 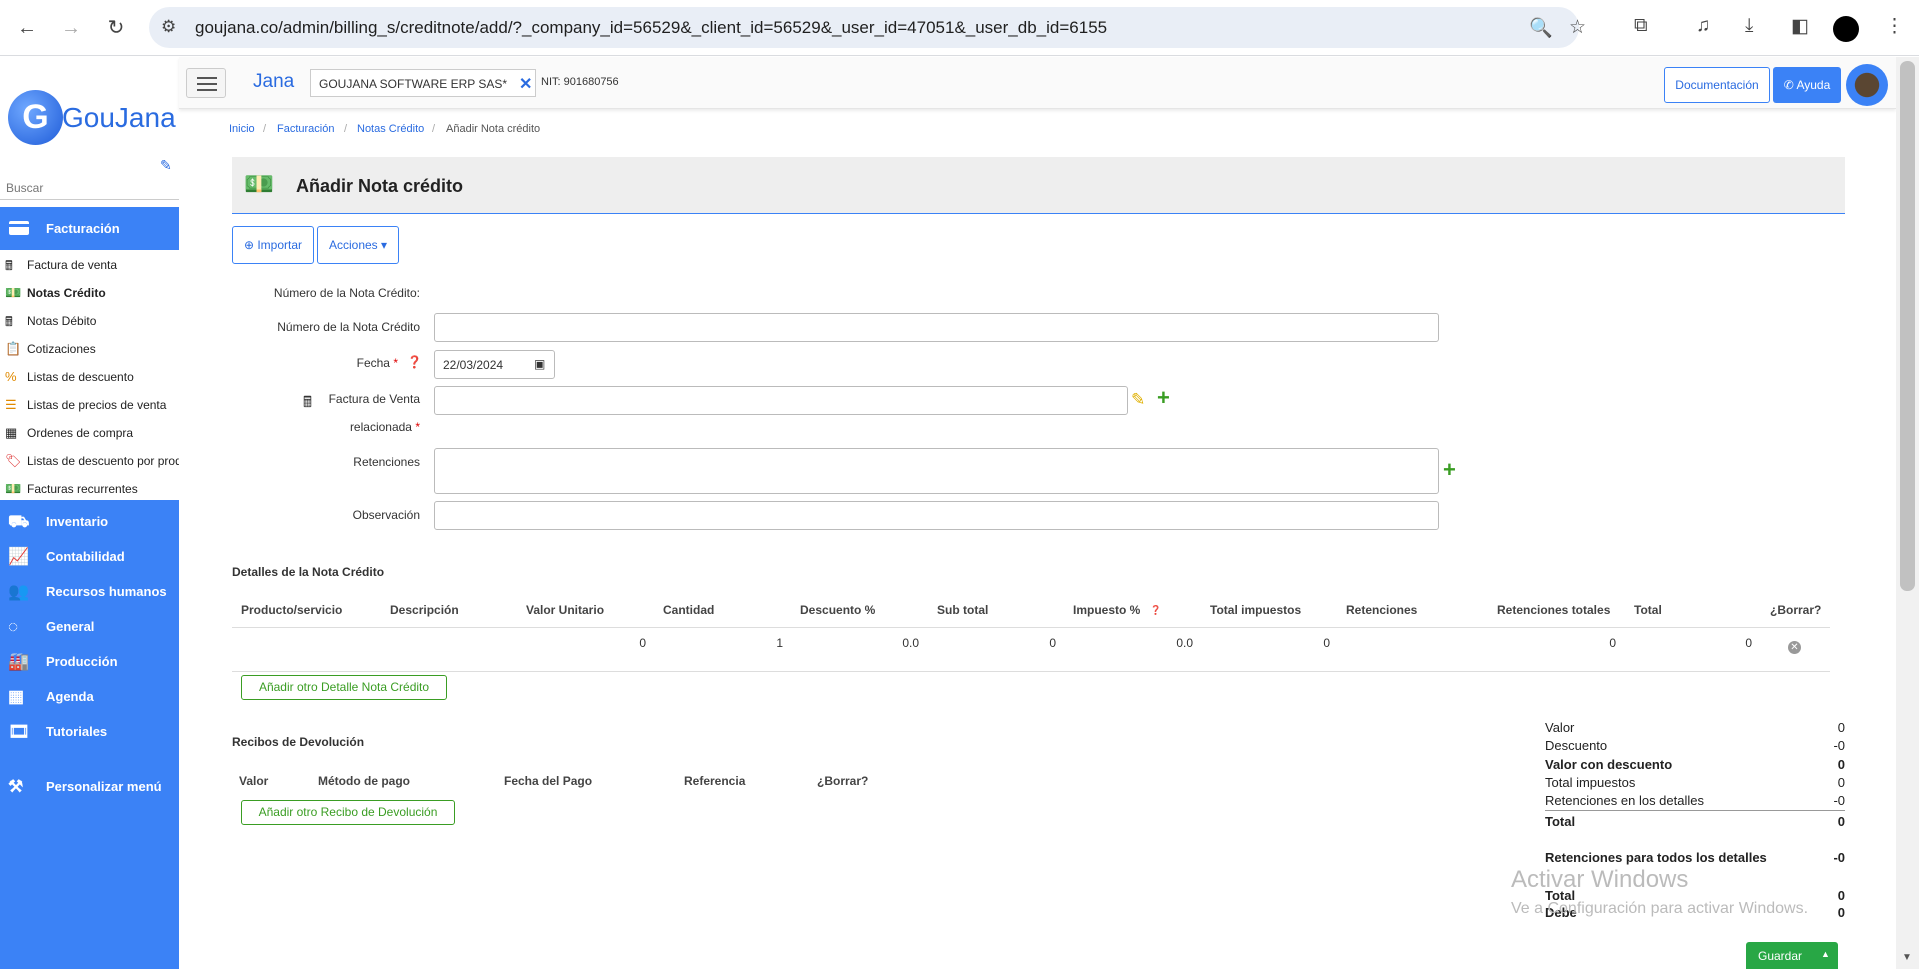 What do you see at coordinates (273, 82) in the screenshot?
I see `brand-logo: Jana` at bounding box center [273, 82].